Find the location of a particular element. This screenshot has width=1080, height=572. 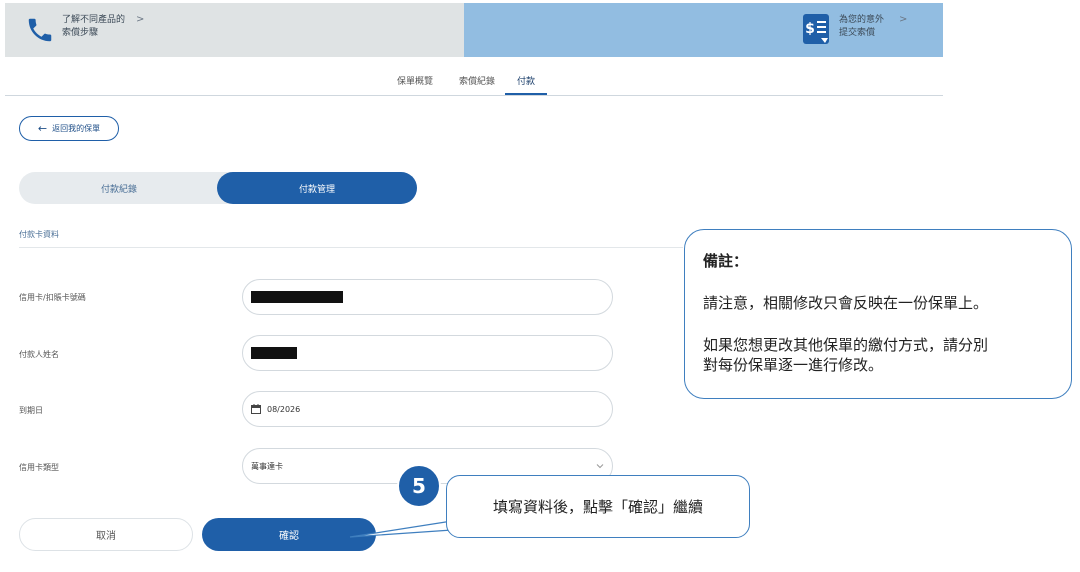

back-to-my-policy-button: ← 返回我的保單 is located at coordinates (69, 128).